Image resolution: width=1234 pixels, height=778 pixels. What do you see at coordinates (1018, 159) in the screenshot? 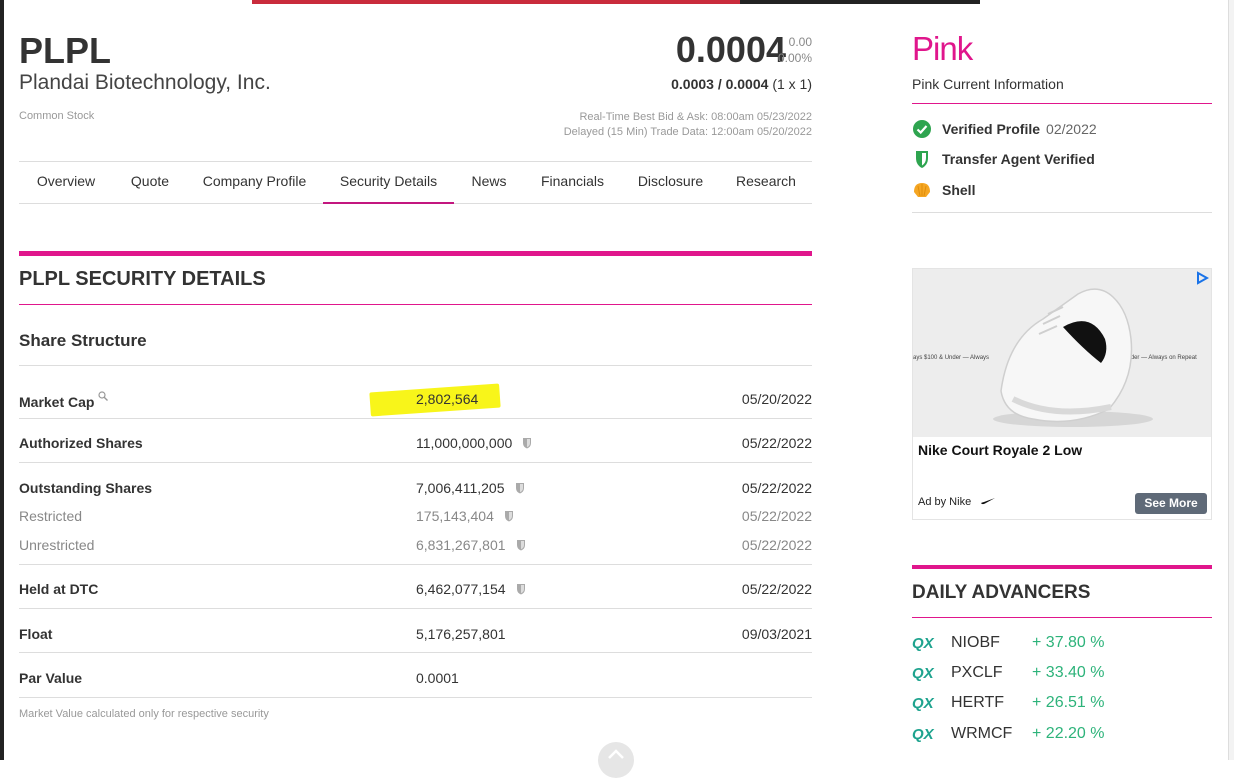
I see `transfer-agent-label: Transfer Agent Verified` at bounding box center [1018, 159].